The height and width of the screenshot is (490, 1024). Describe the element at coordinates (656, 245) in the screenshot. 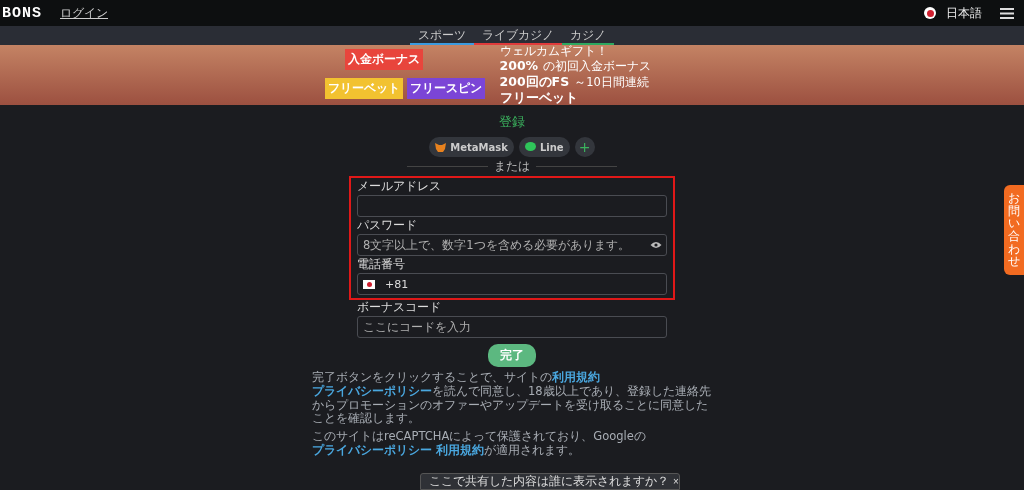

I see `eye-icon` at that location.